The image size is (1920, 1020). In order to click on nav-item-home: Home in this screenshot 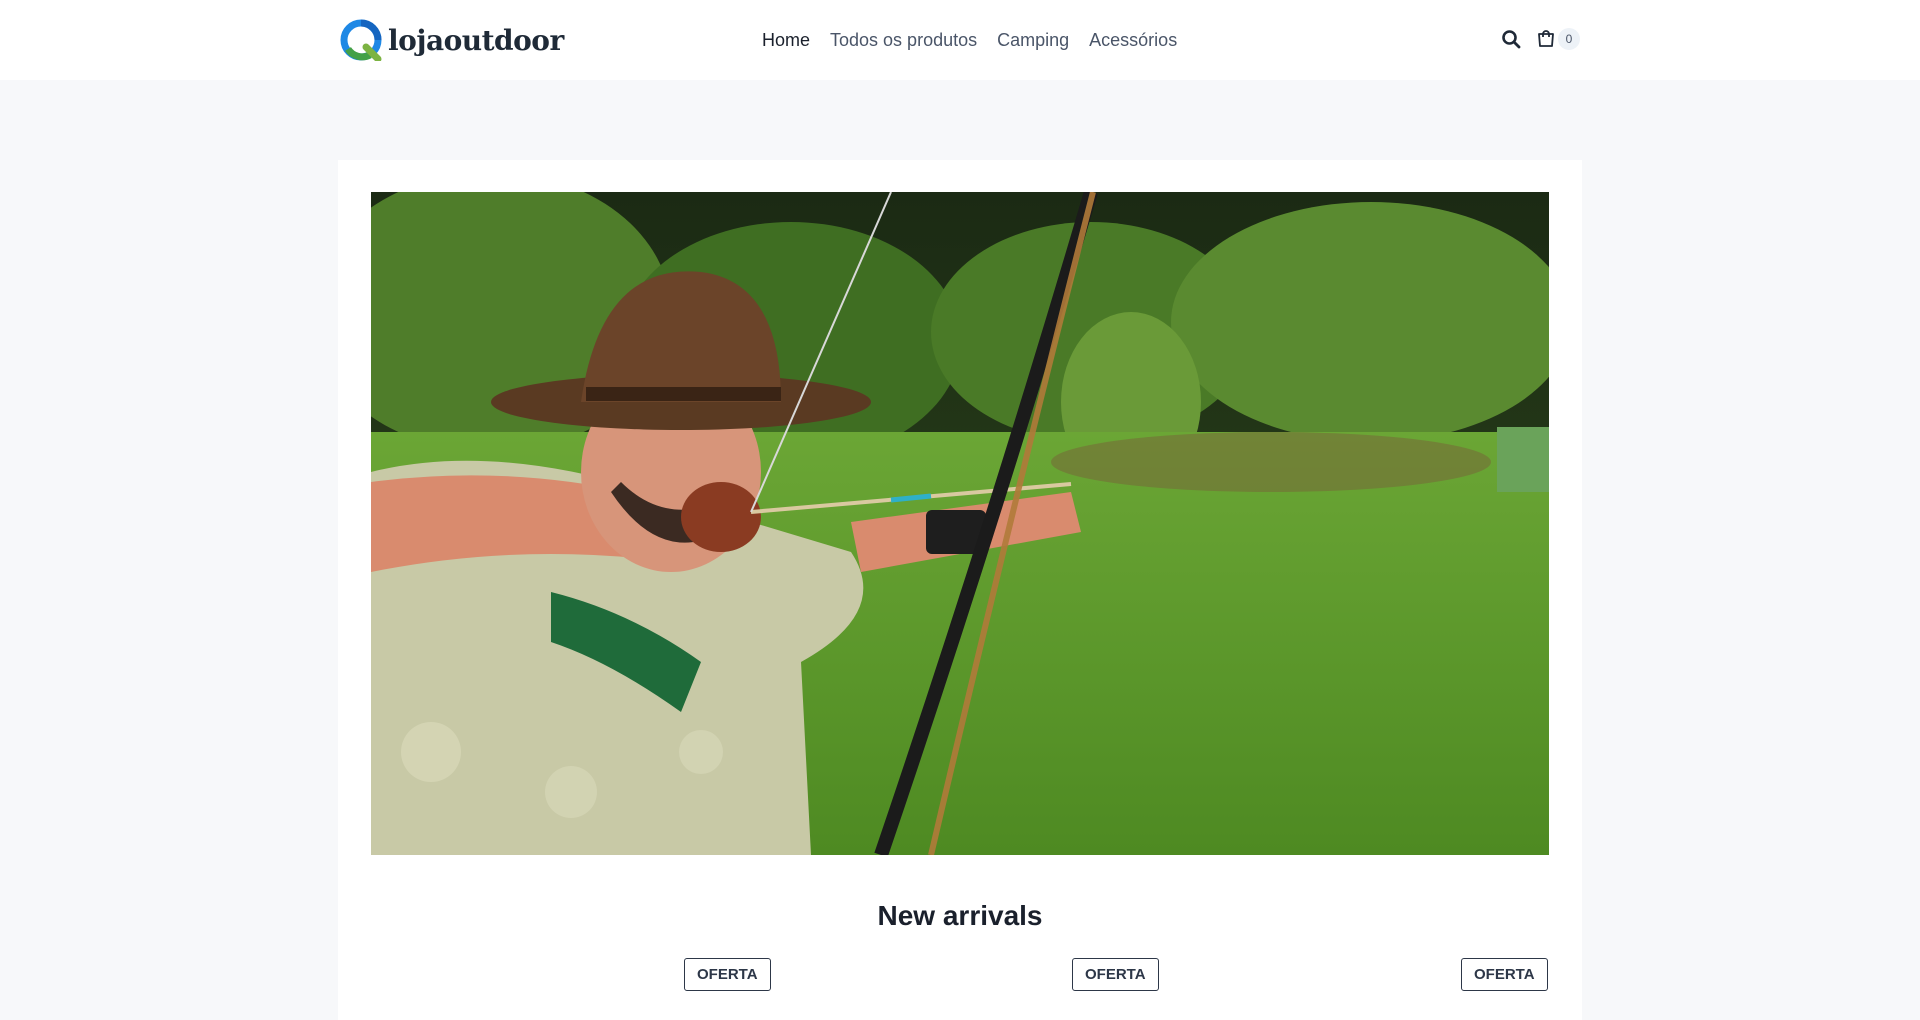, I will do `click(786, 40)`.